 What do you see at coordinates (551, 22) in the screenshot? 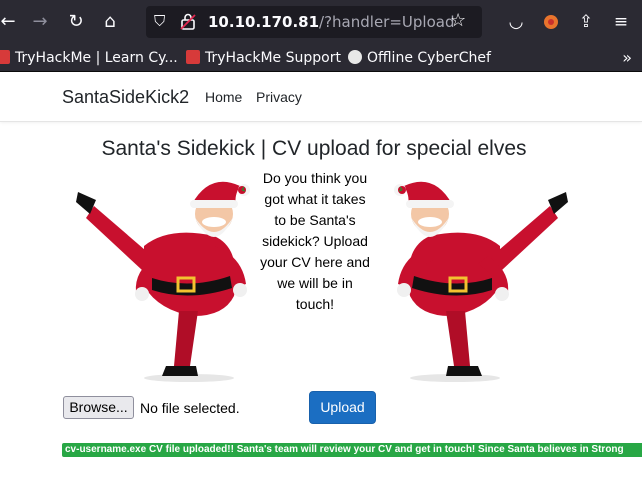
I see `extension-icon` at bounding box center [551, 22].